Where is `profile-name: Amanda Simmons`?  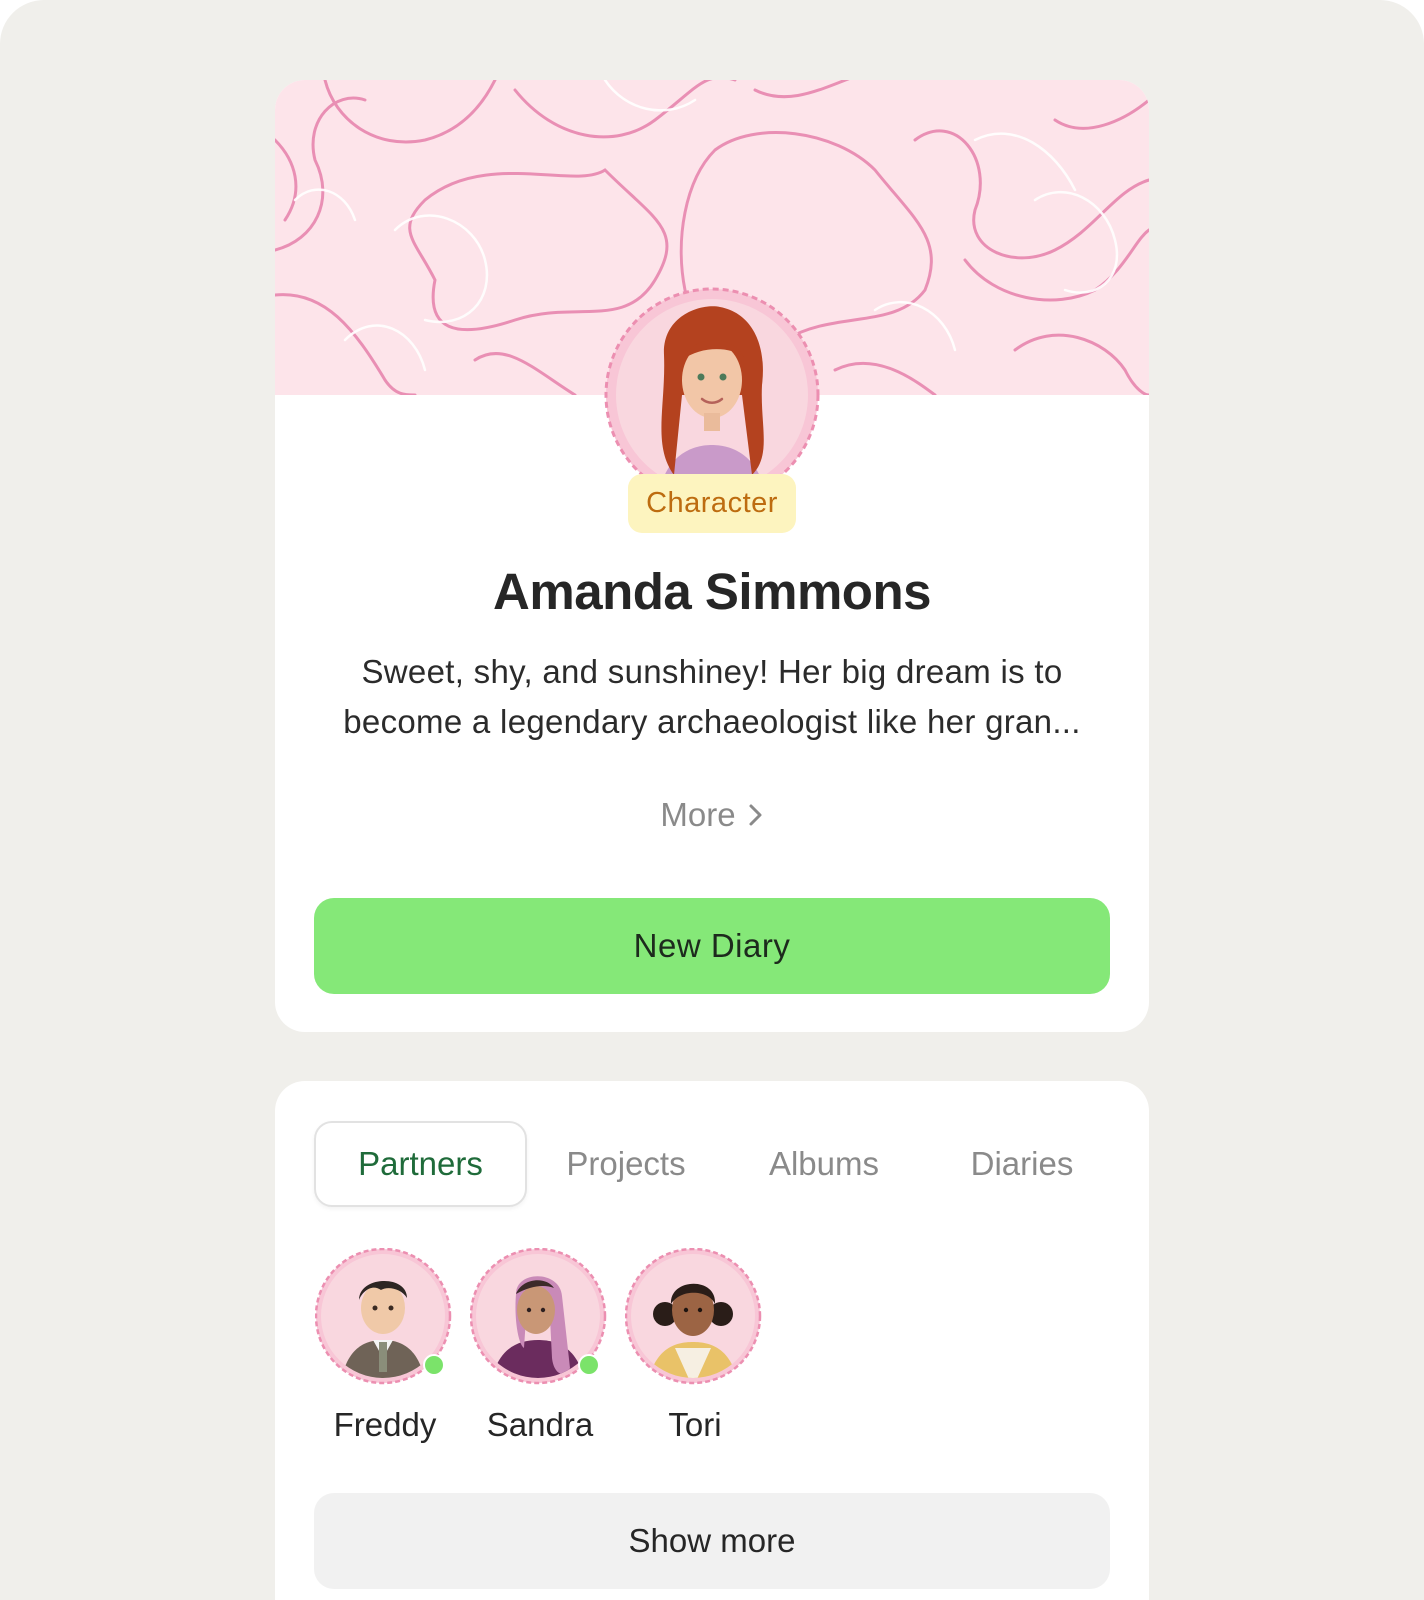
profile-name: Amanda Simmons is located at coordinates (712, 591).